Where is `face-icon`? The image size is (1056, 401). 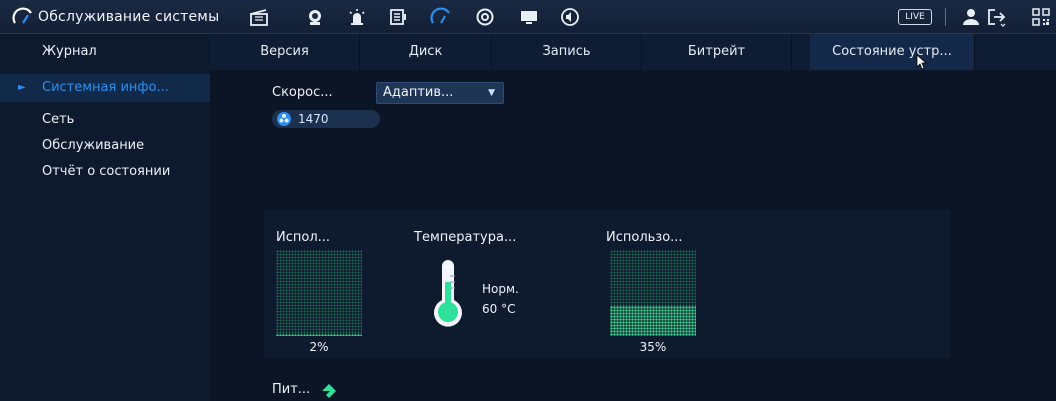 face-icon is located at coordinates (315, 17).